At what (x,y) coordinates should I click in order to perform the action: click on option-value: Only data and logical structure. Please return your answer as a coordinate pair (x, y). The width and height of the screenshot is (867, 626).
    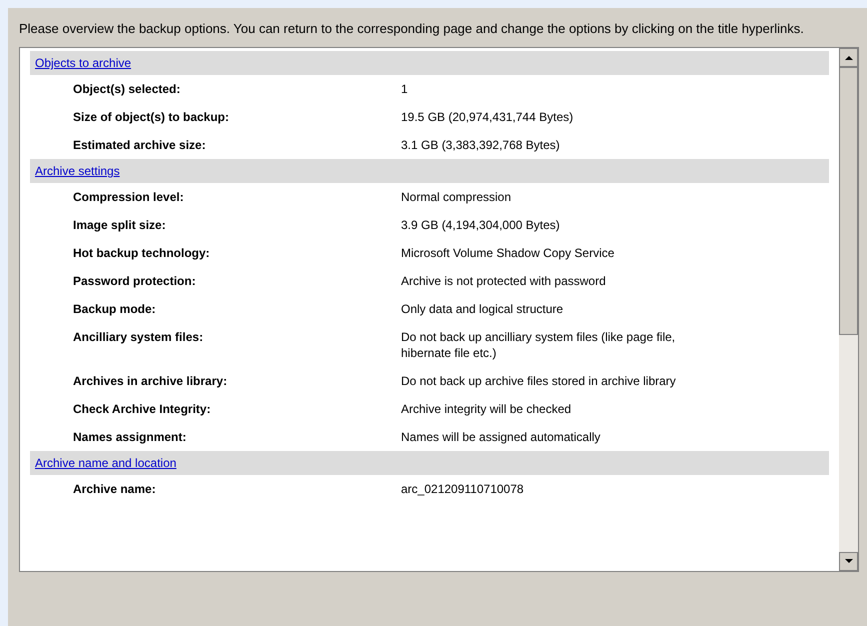
    Looking at the image, I should click on (482, 309).